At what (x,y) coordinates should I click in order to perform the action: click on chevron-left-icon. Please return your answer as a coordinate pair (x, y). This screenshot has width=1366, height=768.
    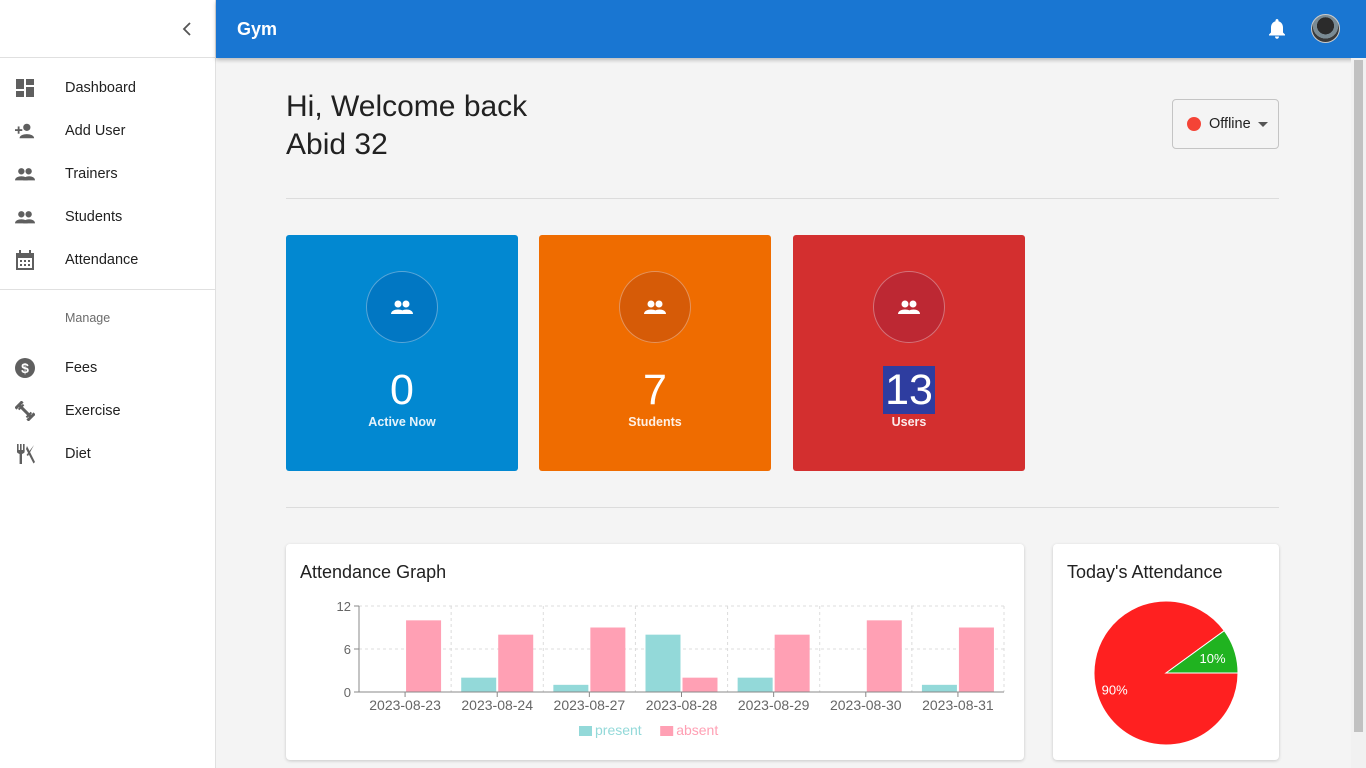
    Looking at the image, I should click on (187, 29).